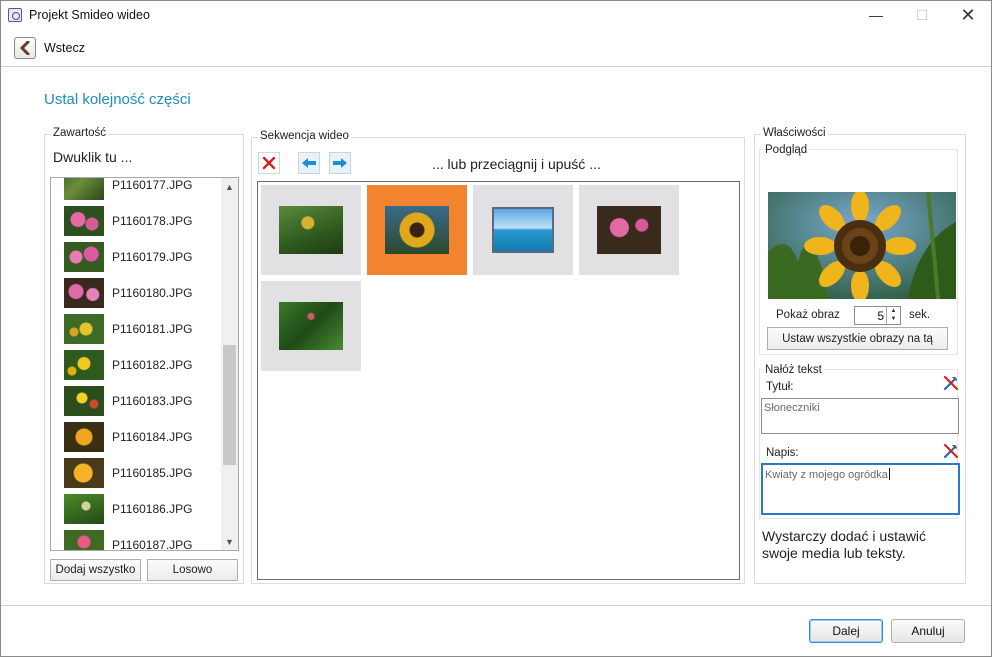 The width and height of the screenshot is (992, 657). I want to click on list-item: P1160182.JPG, so click(136, 365).